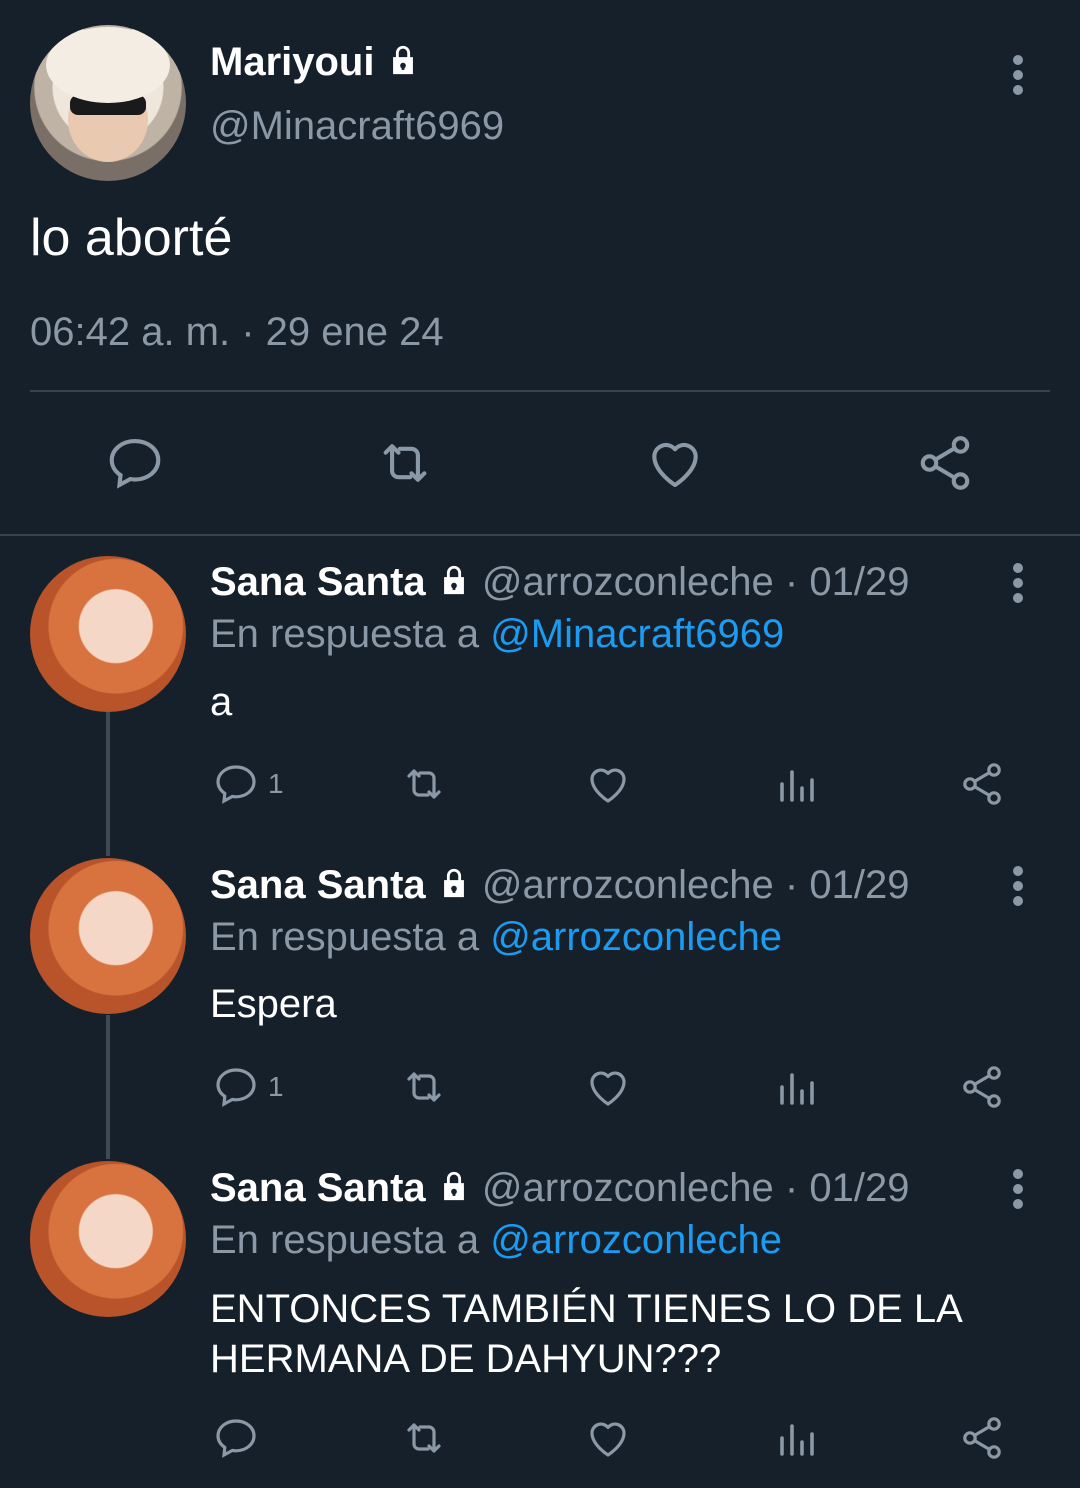 The width and height of the screenshot is (1080, 1488). I want to click on tweet-text: lo aborté, so click(131, 238).